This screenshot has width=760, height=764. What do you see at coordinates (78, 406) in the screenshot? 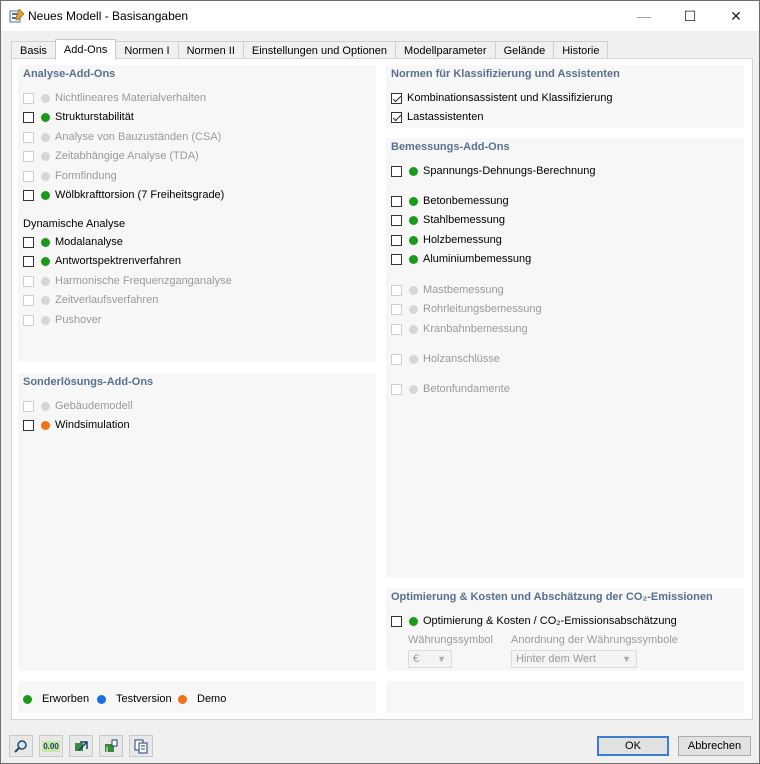
I see `addon-row-gebaeudemodell: Gebäudemodell` at bounding box center [78, 406].